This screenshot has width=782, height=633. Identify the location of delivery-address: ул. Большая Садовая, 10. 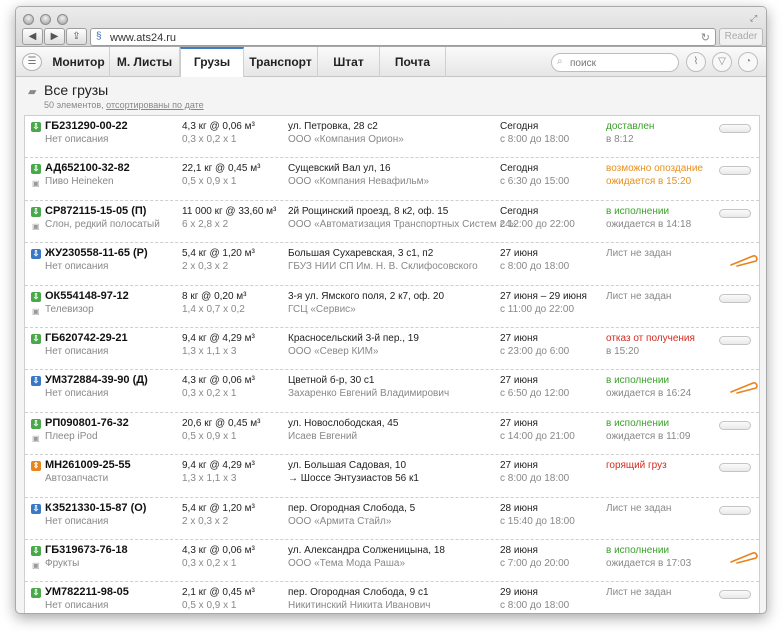
(347, 466).